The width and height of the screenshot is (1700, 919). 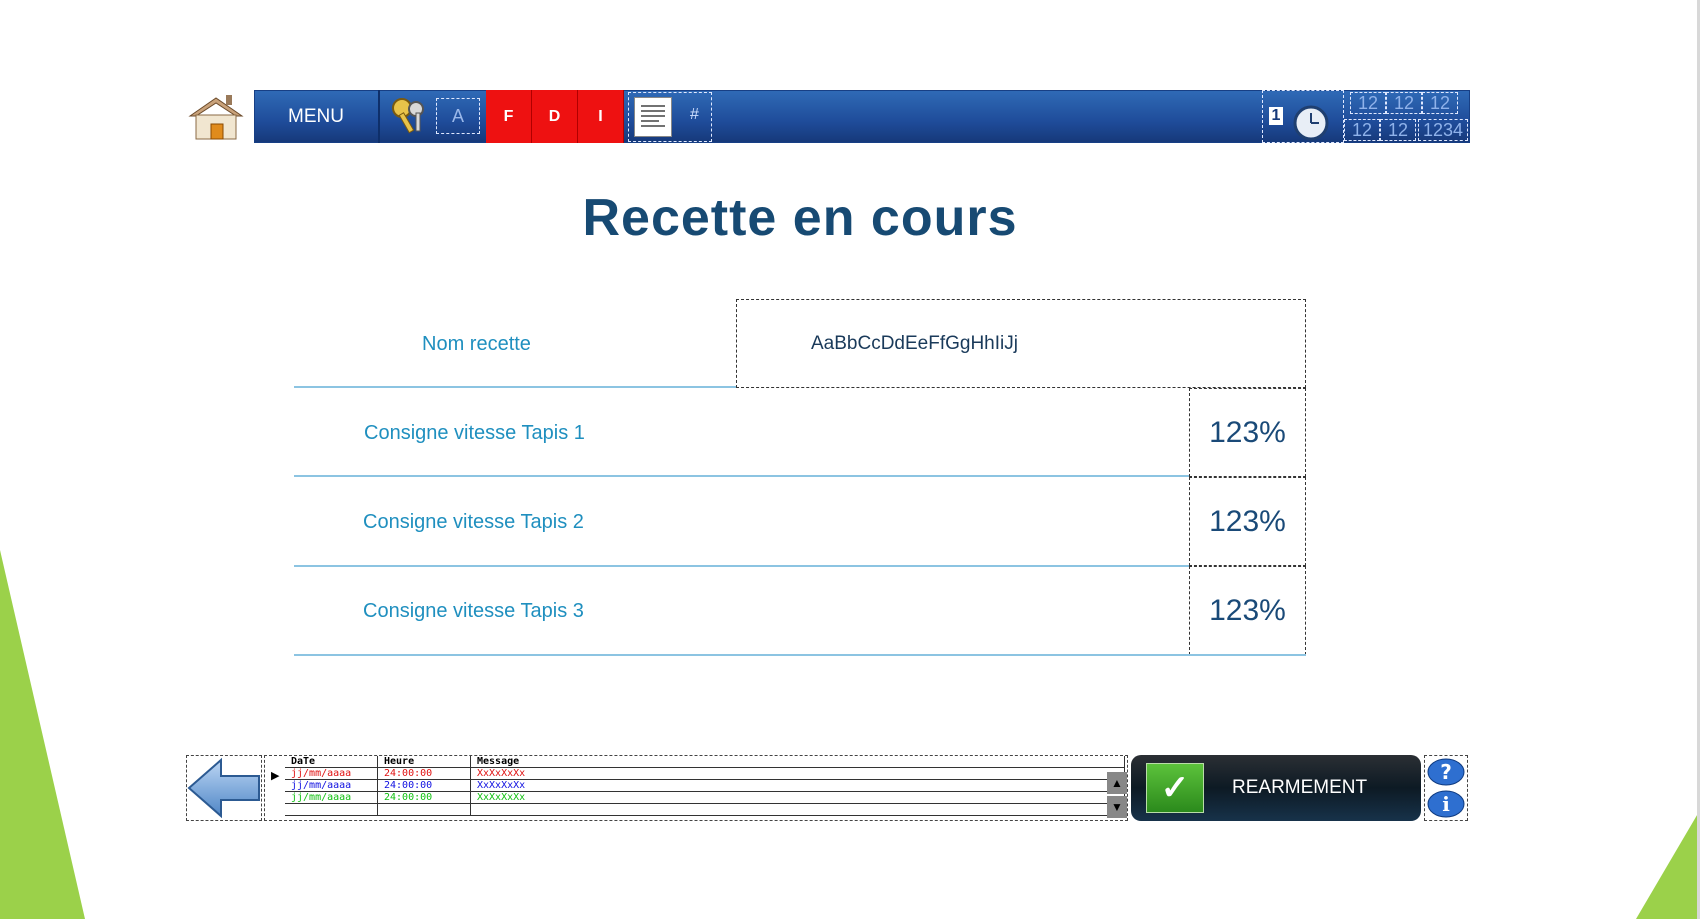 I want to click on hash-label: #, so click(x=694, y=114).